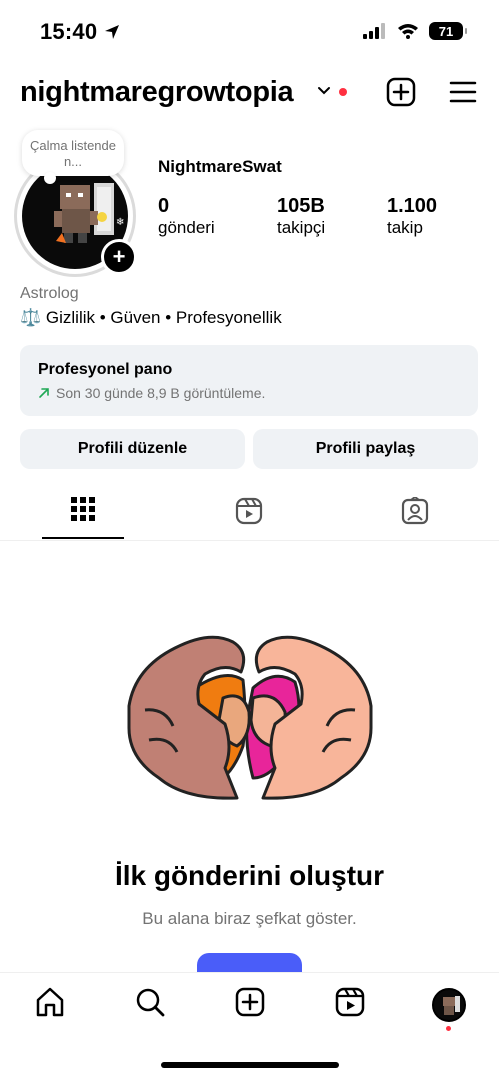  Describe the element at coordinates (412, 206) in the screenshot. I see `stat-following-value: 1.100` at that location.